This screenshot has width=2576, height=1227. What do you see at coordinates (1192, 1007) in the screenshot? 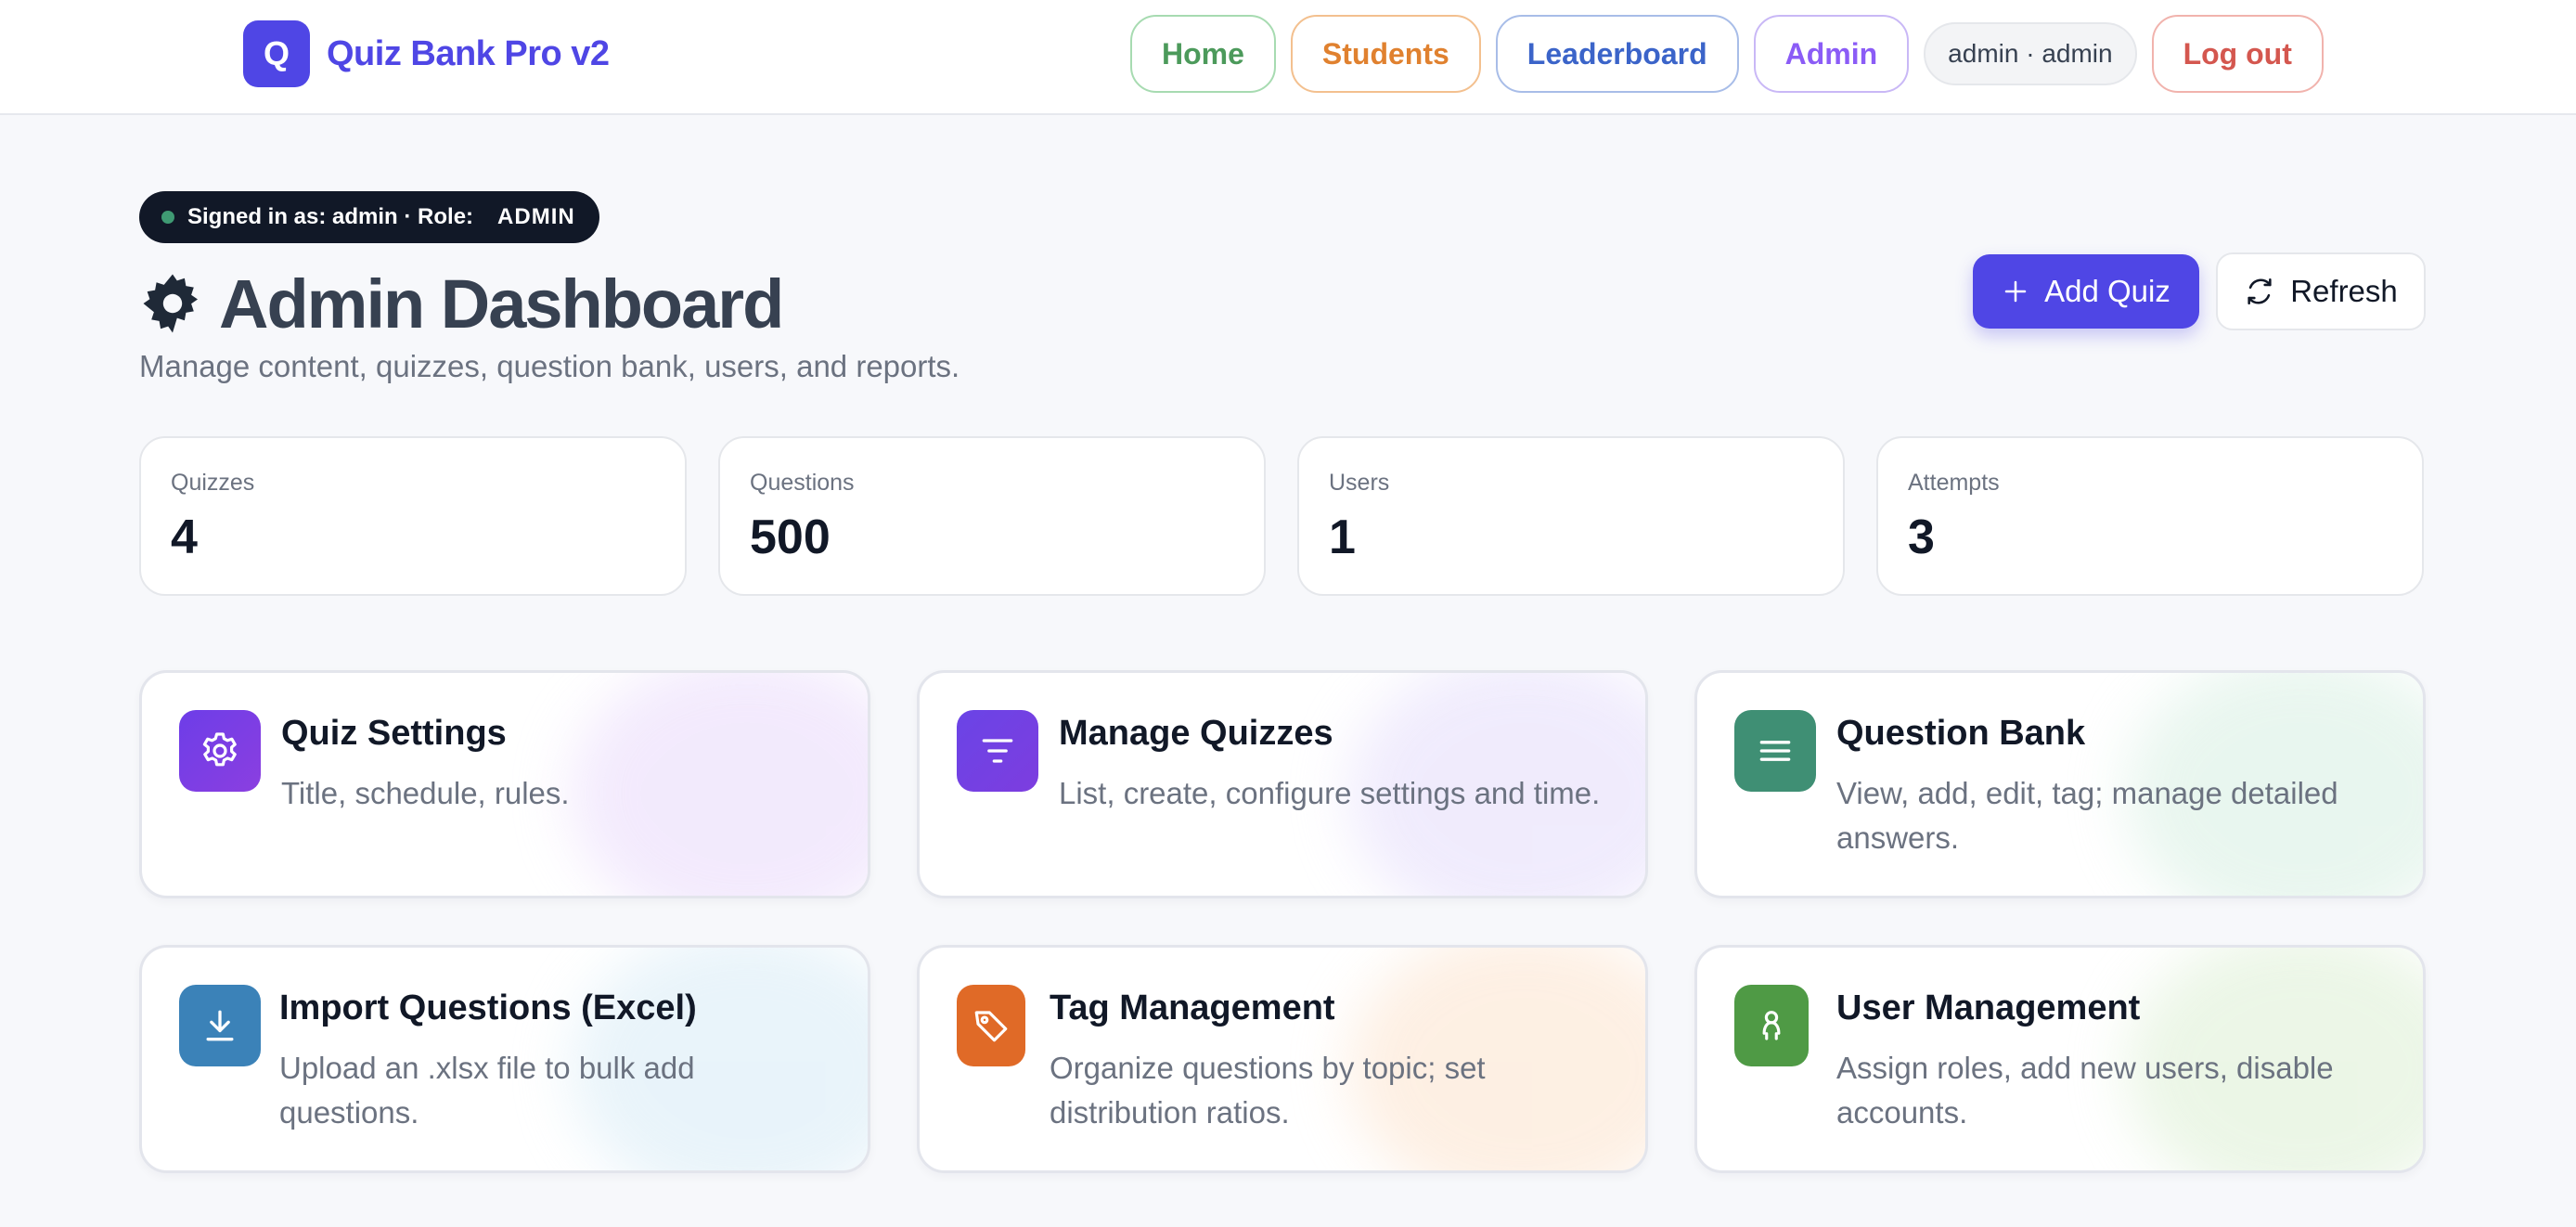
I see `card-title: Tag Management` at bounding box center [1192, 1007].